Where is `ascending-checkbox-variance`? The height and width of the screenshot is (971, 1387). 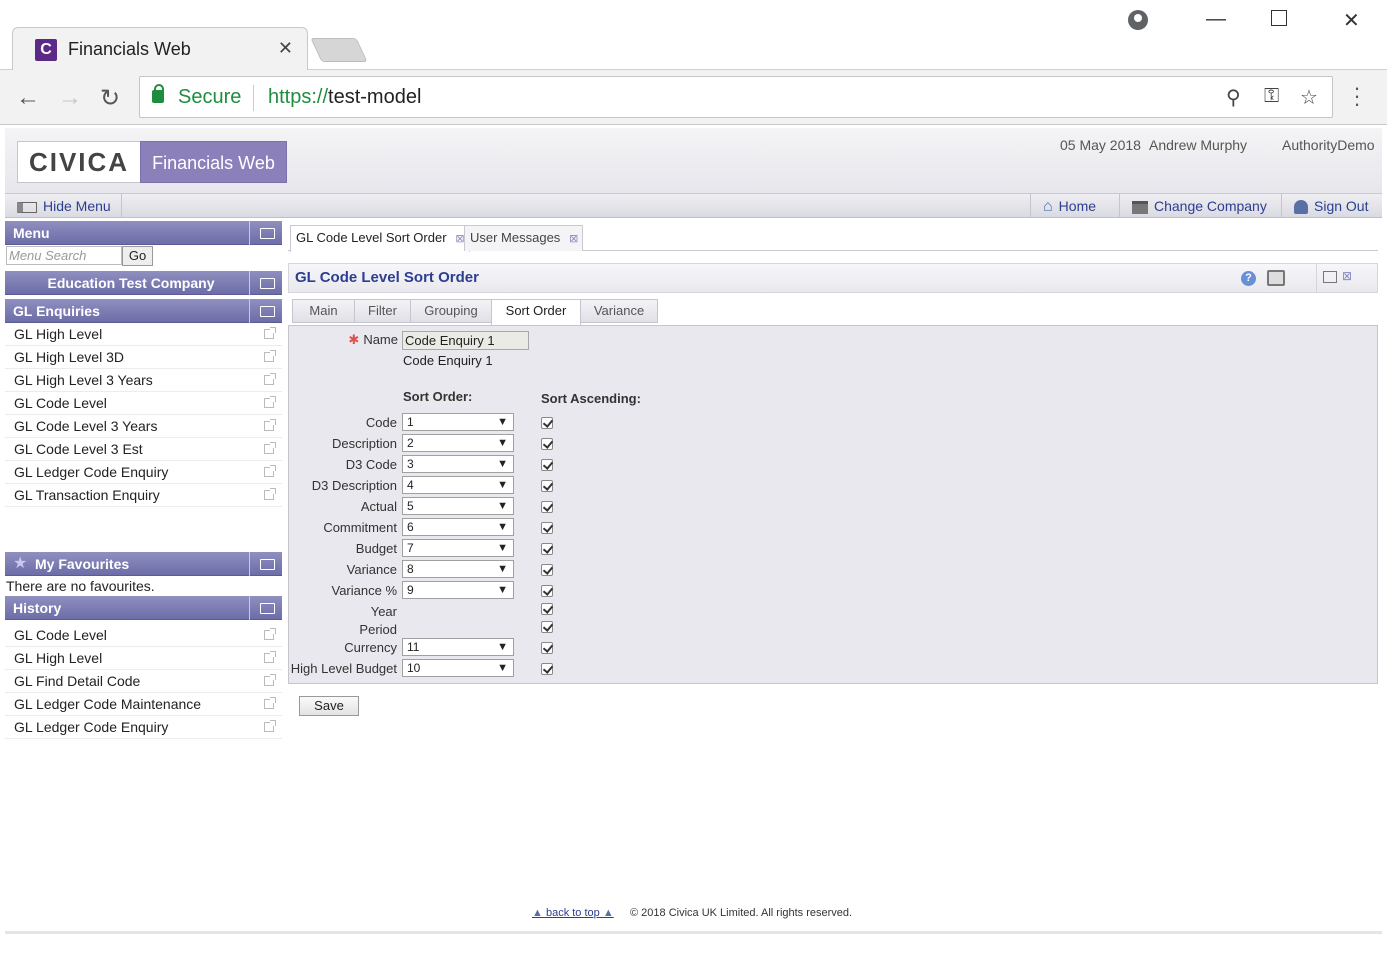
ascending-checkbox-variance is located at coordinates (547, 570).